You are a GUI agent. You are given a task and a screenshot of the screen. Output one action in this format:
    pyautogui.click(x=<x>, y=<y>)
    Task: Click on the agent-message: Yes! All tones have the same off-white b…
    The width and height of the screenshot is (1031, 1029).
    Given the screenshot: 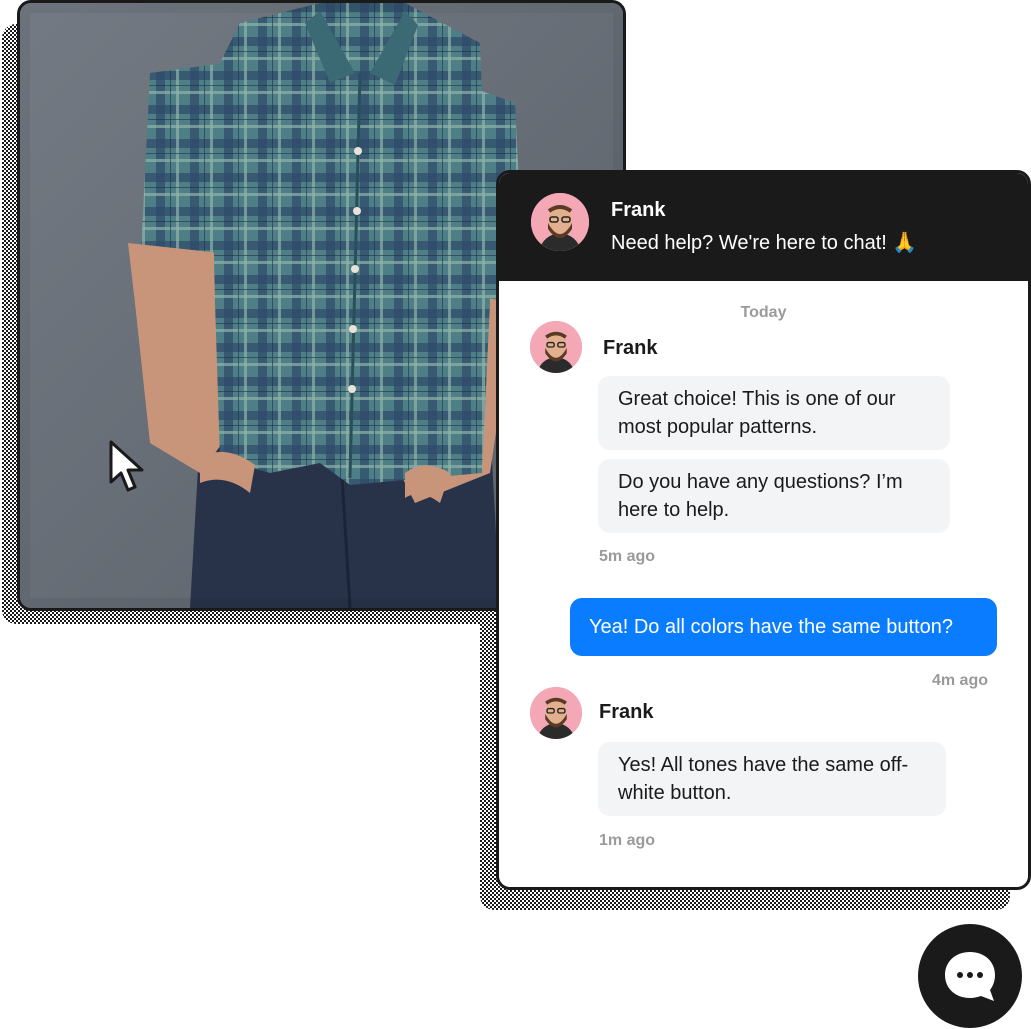 What is the action you would take?
    pyautogui.click(x=772, y=779)
    